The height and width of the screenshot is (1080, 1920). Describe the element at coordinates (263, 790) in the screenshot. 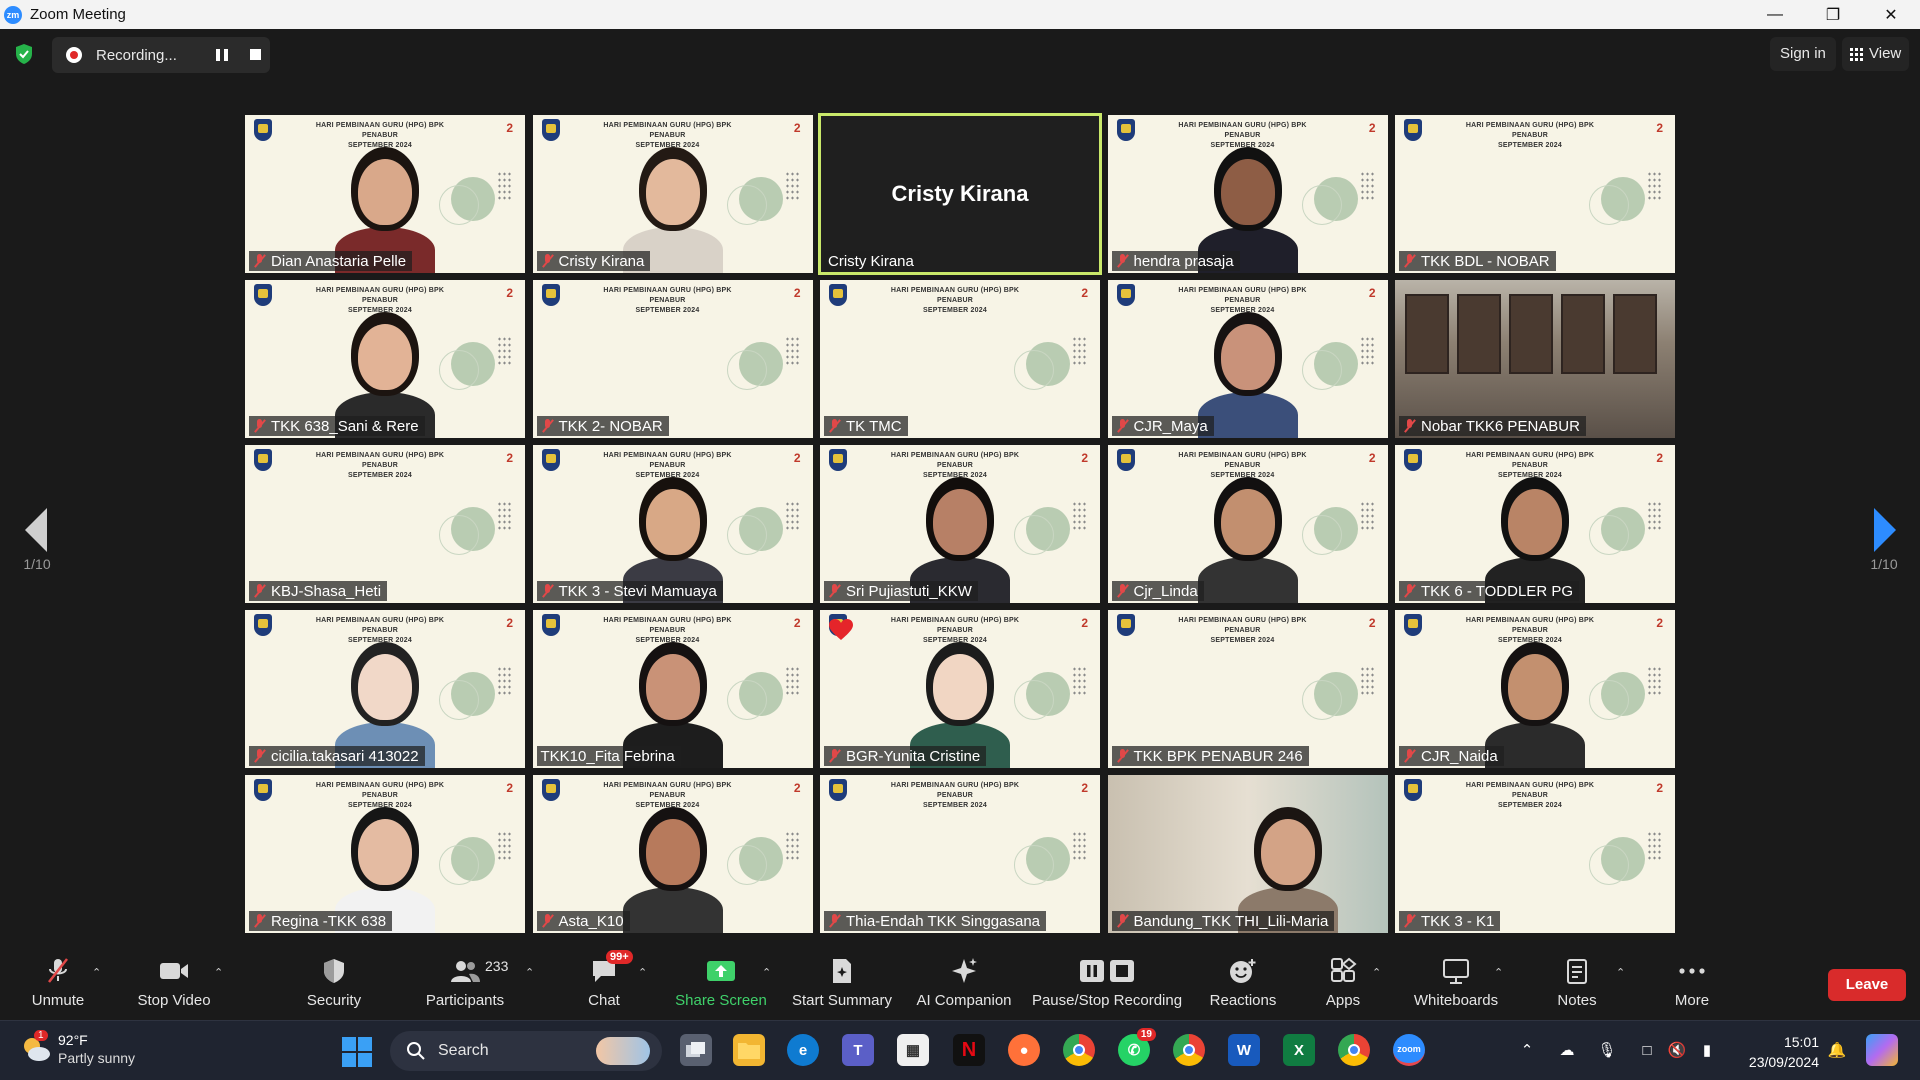

I see `school-crest-icon` at that location.